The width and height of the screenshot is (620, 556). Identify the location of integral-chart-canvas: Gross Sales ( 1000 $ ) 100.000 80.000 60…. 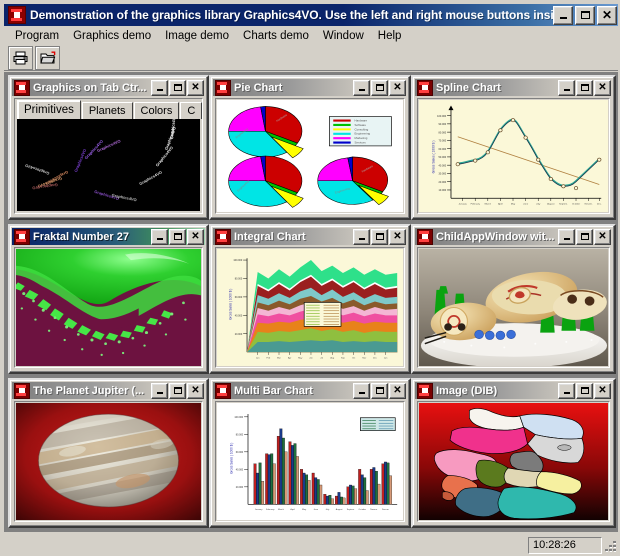
(310, 307).